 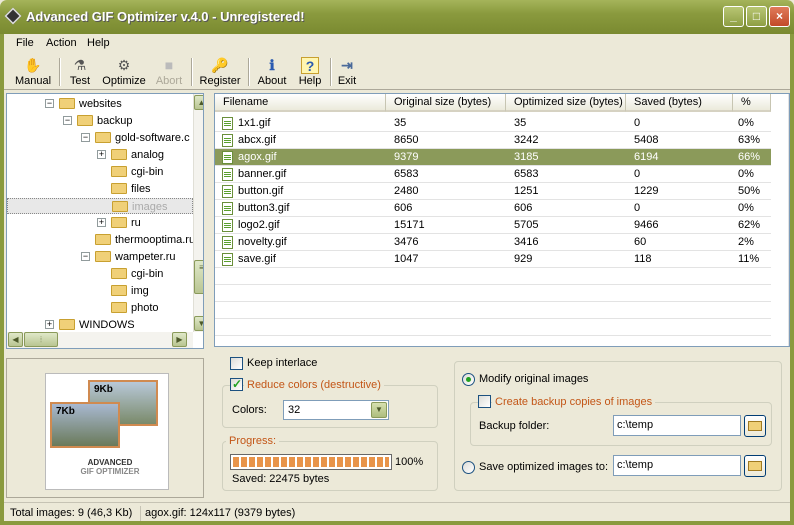 What do you see at coordinates (135, 308) in the screenshot?
I see `tree-node: photo` at bounding box center [135, 308].